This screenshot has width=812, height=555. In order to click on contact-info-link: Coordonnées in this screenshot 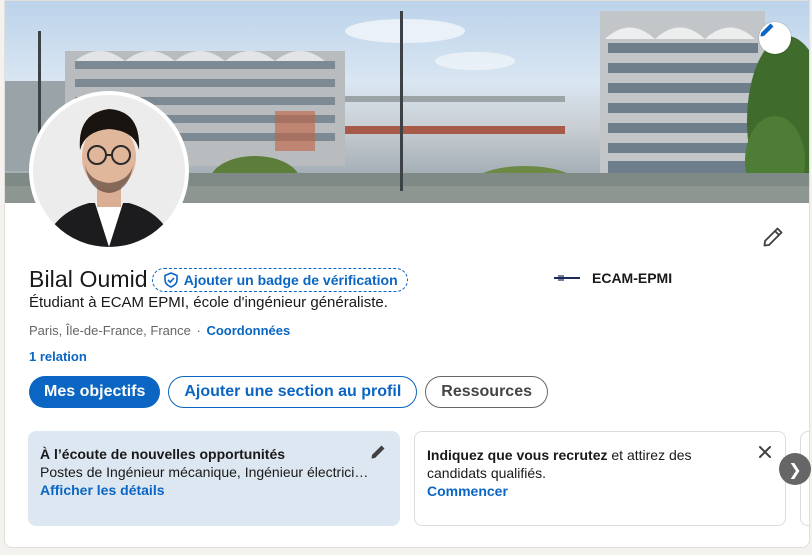, I will do `click(248, 330)`.